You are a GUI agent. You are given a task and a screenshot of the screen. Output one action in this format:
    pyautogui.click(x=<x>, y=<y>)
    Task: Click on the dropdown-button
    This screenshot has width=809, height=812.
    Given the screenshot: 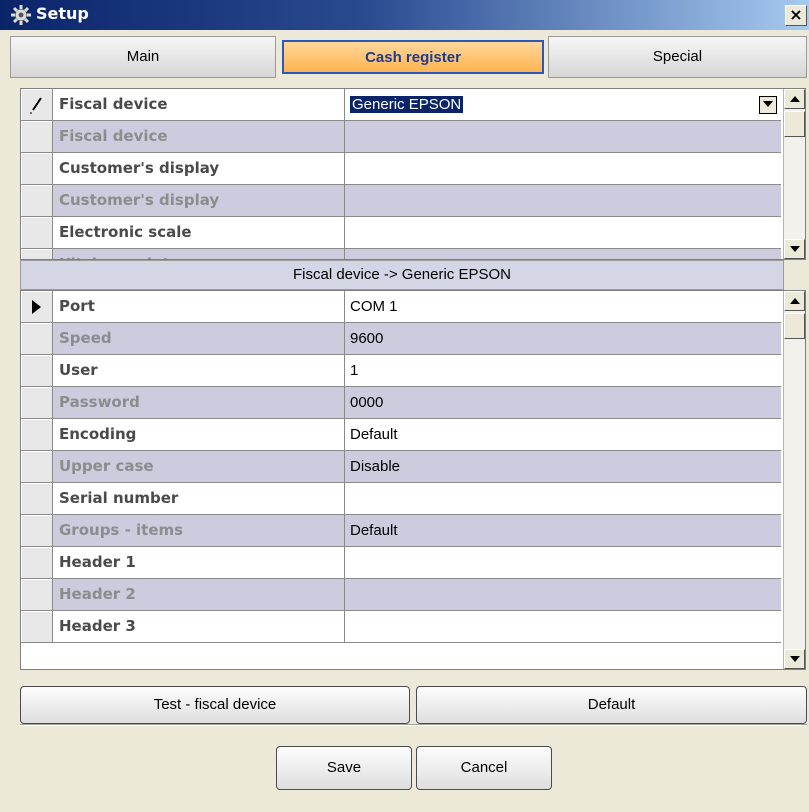 What is the action you would take?
    pyautogui.click(x=768, y=105)
    